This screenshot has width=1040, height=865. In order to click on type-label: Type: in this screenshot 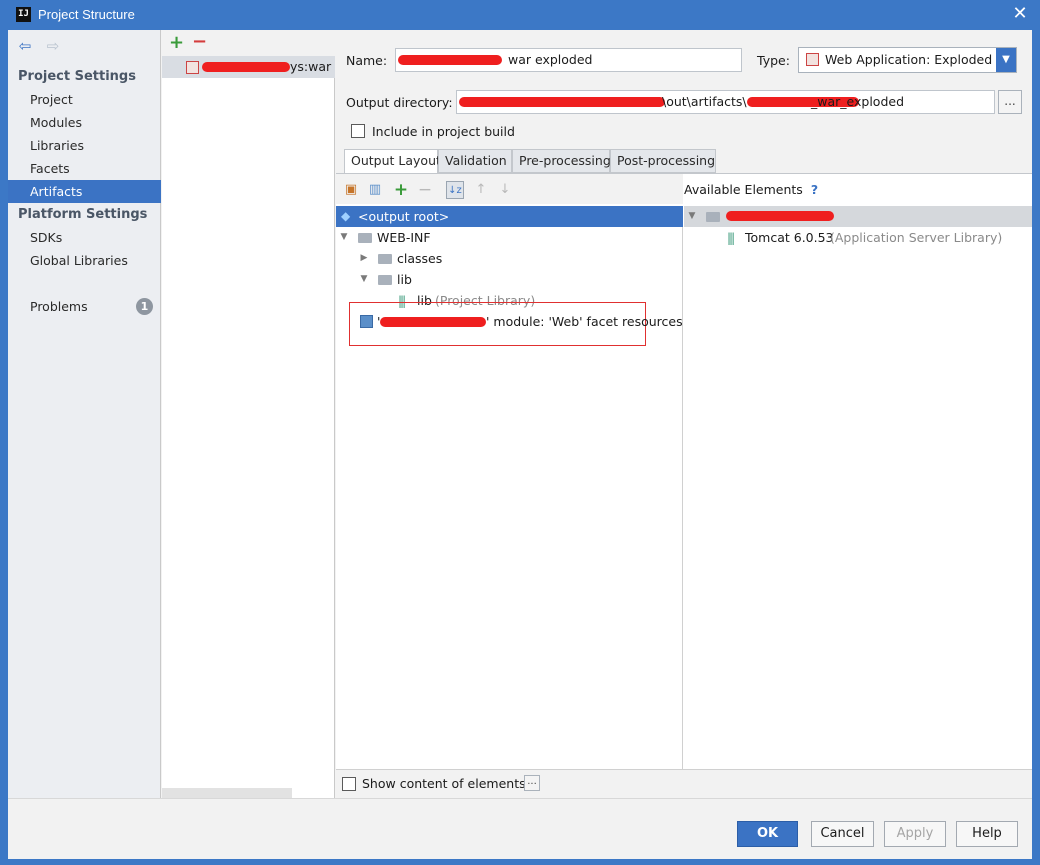, I will do `click(773, 60)`.